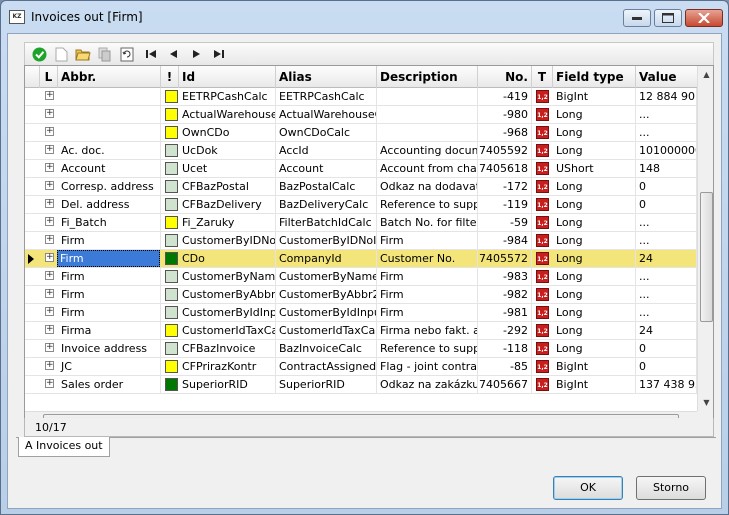 The height and width of the screenshot is (515, 729). What do you see at coordinates (109, 384) in the screenshot?
I see `cell-abbr: Sales order` at bounding box center [109, 384].